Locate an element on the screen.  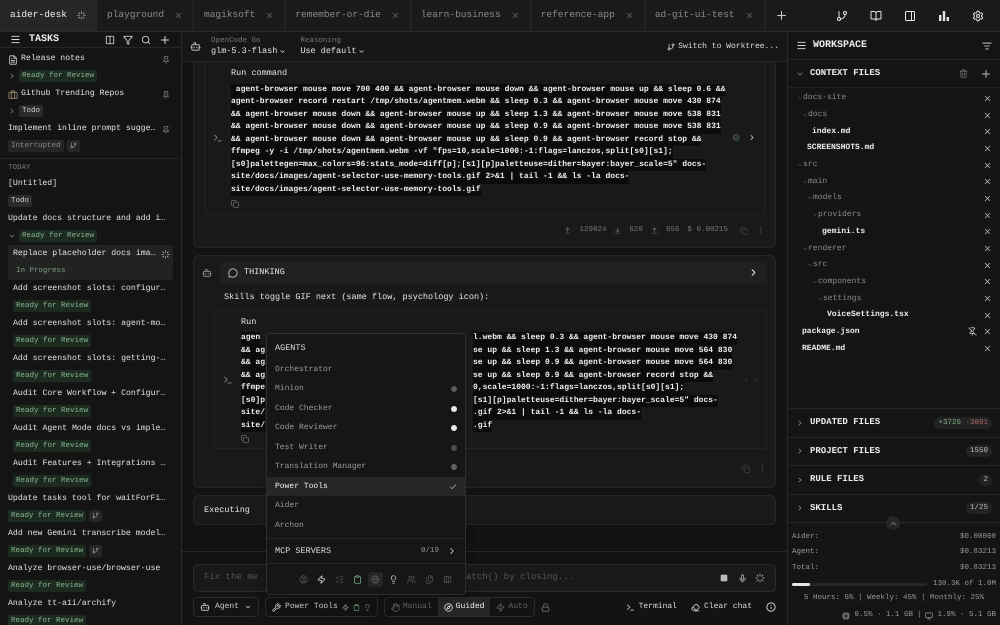
folder-name: docs-site is located at coordinates (893, 98).